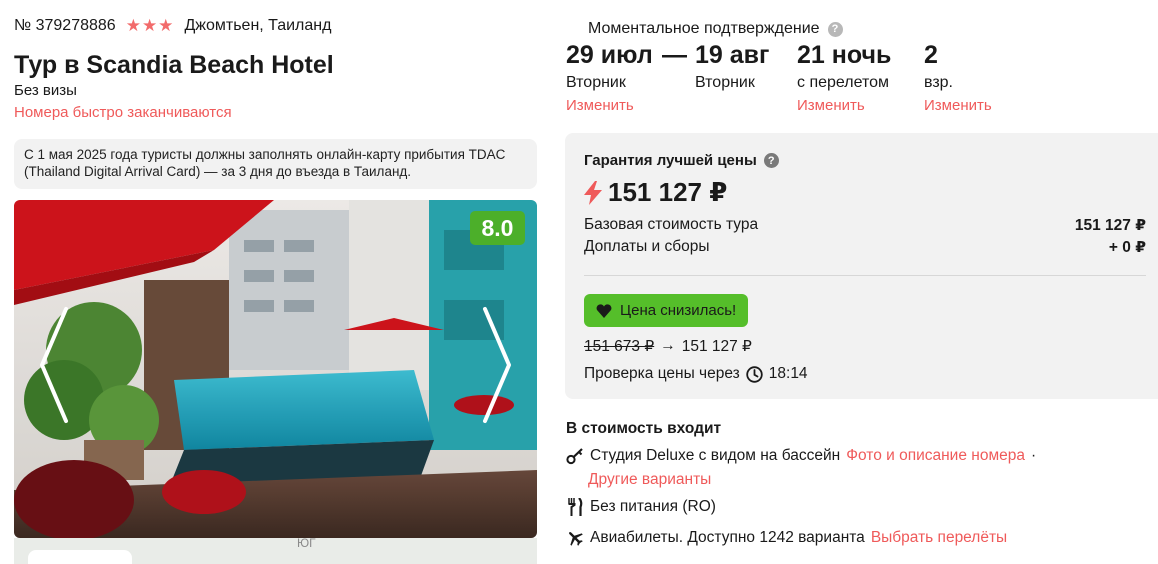  What do you see at coordinates (649, 480) in the screenshot?
I see `other-variants-link: Другие варианты` at bounding box center [649, 480].